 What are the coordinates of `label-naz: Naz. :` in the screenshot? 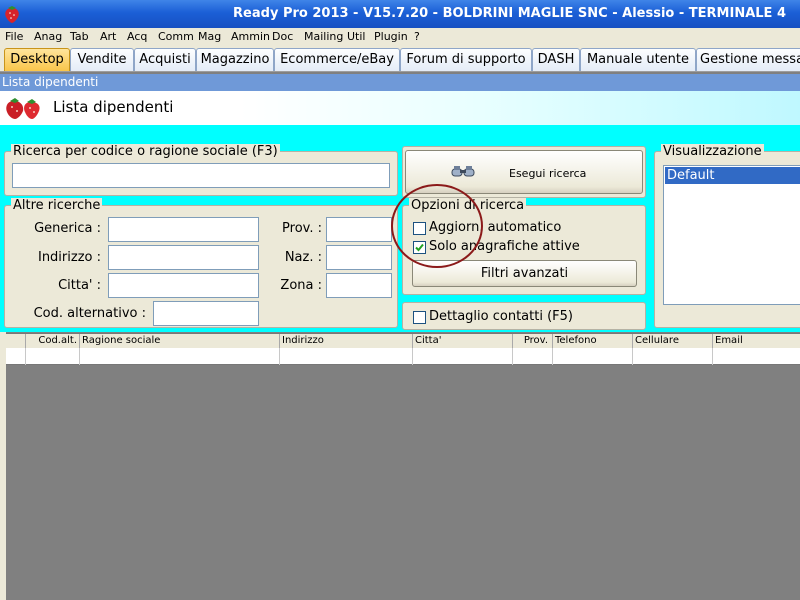 It's located at (303, 257).